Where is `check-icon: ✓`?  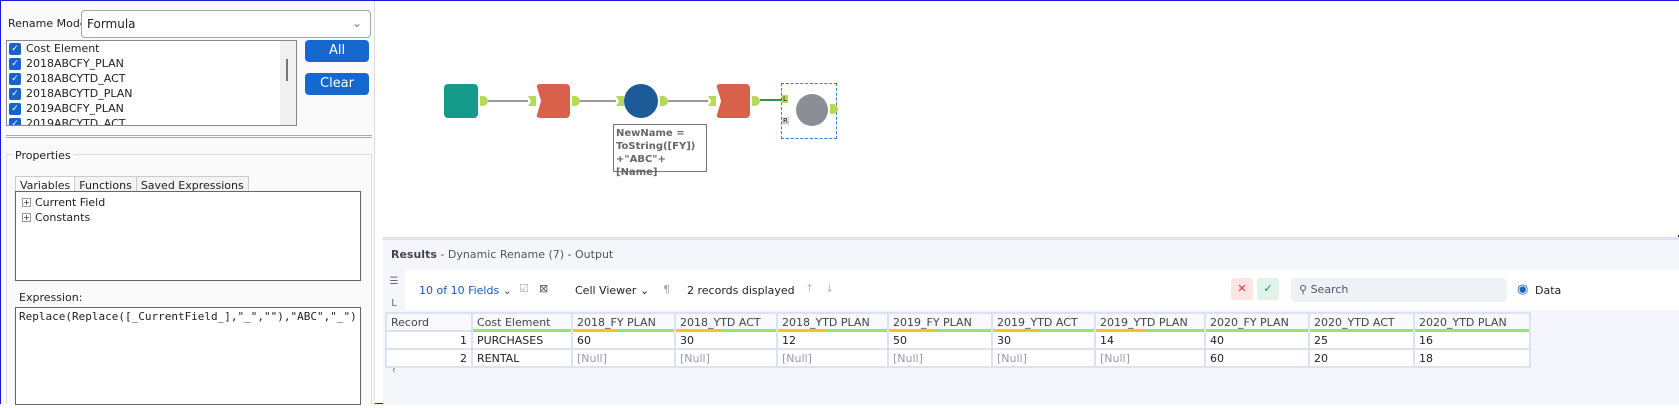 check-icon: ✓ is located at coordinates (1268, 289).